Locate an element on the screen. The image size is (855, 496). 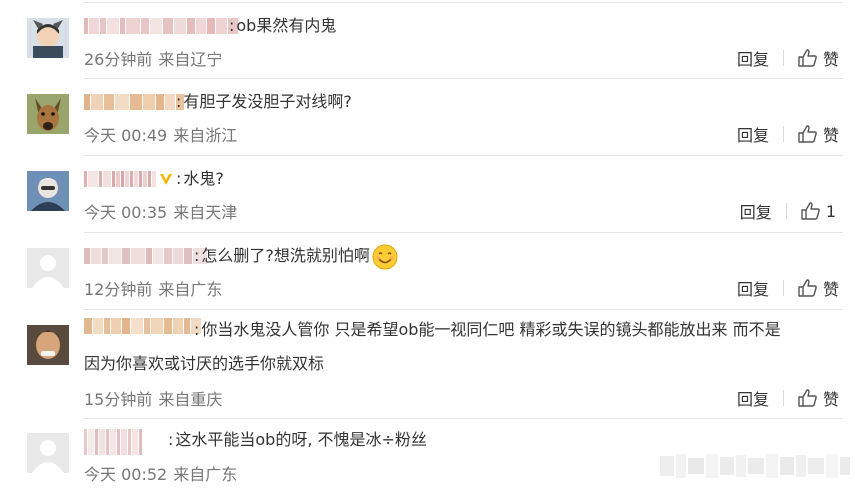
verified-v-icon is located at coordinates (166, 179).